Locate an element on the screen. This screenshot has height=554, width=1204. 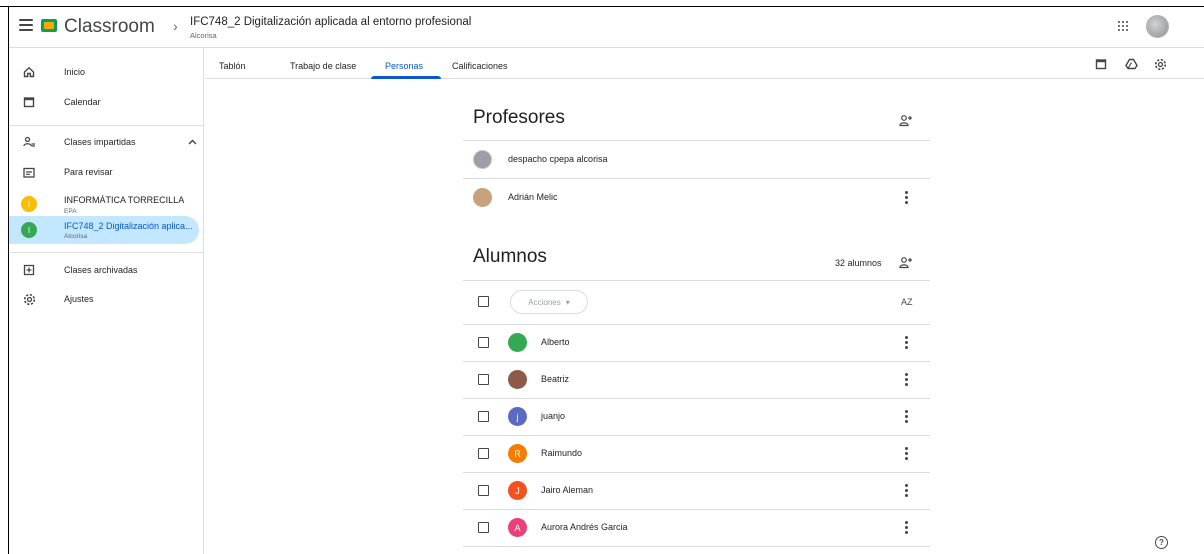
students-count: 32 alumnos is located at coordinates (858, 263).